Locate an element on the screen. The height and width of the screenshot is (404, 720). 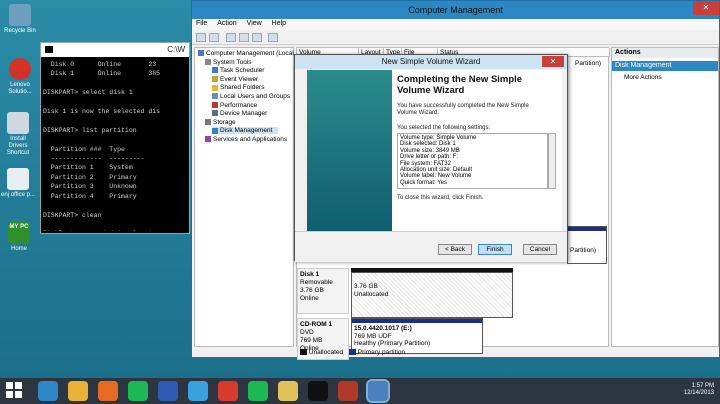
desktop-icon-recycle-bin: Recycle Bin is located at coordinates (20, 19).